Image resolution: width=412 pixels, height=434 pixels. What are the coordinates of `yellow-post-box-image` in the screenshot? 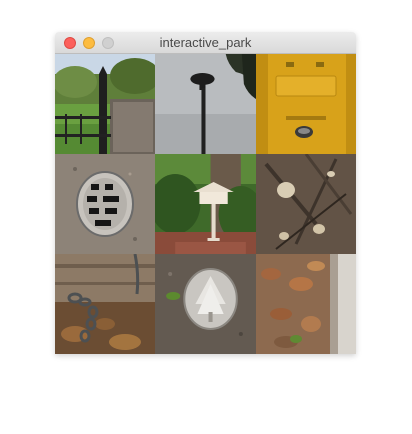 It's located at (306, 104).